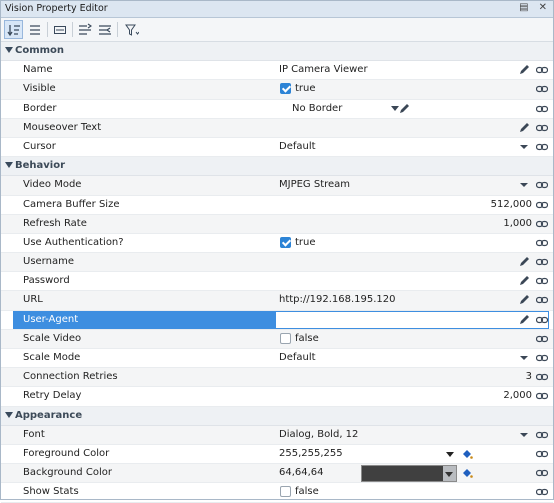 The height and width of the screenshot is (503, 554). I want to click on property-value: IP Camera Viewer, so click(323, 69).